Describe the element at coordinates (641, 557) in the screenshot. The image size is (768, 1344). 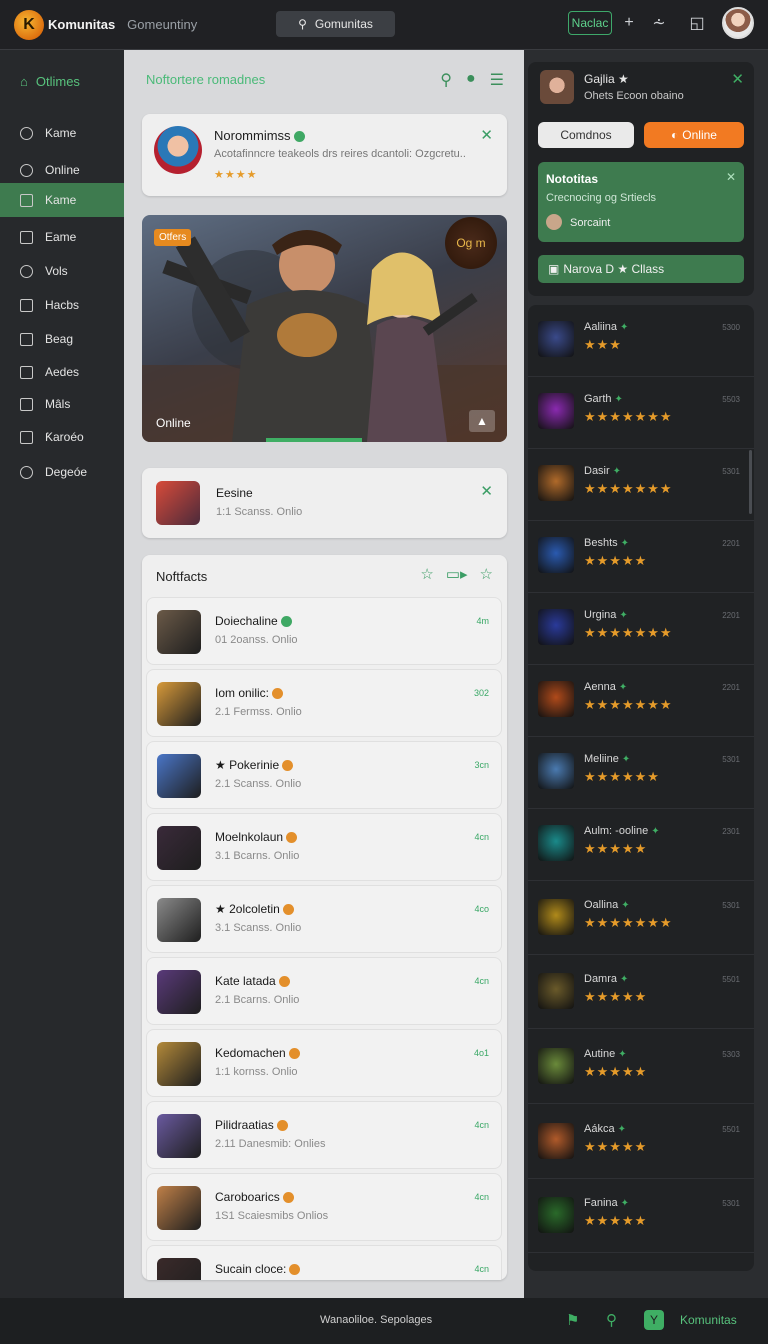
I see `friend-list-item: Beshts ✦ ★★★★★ 2201` at that location.